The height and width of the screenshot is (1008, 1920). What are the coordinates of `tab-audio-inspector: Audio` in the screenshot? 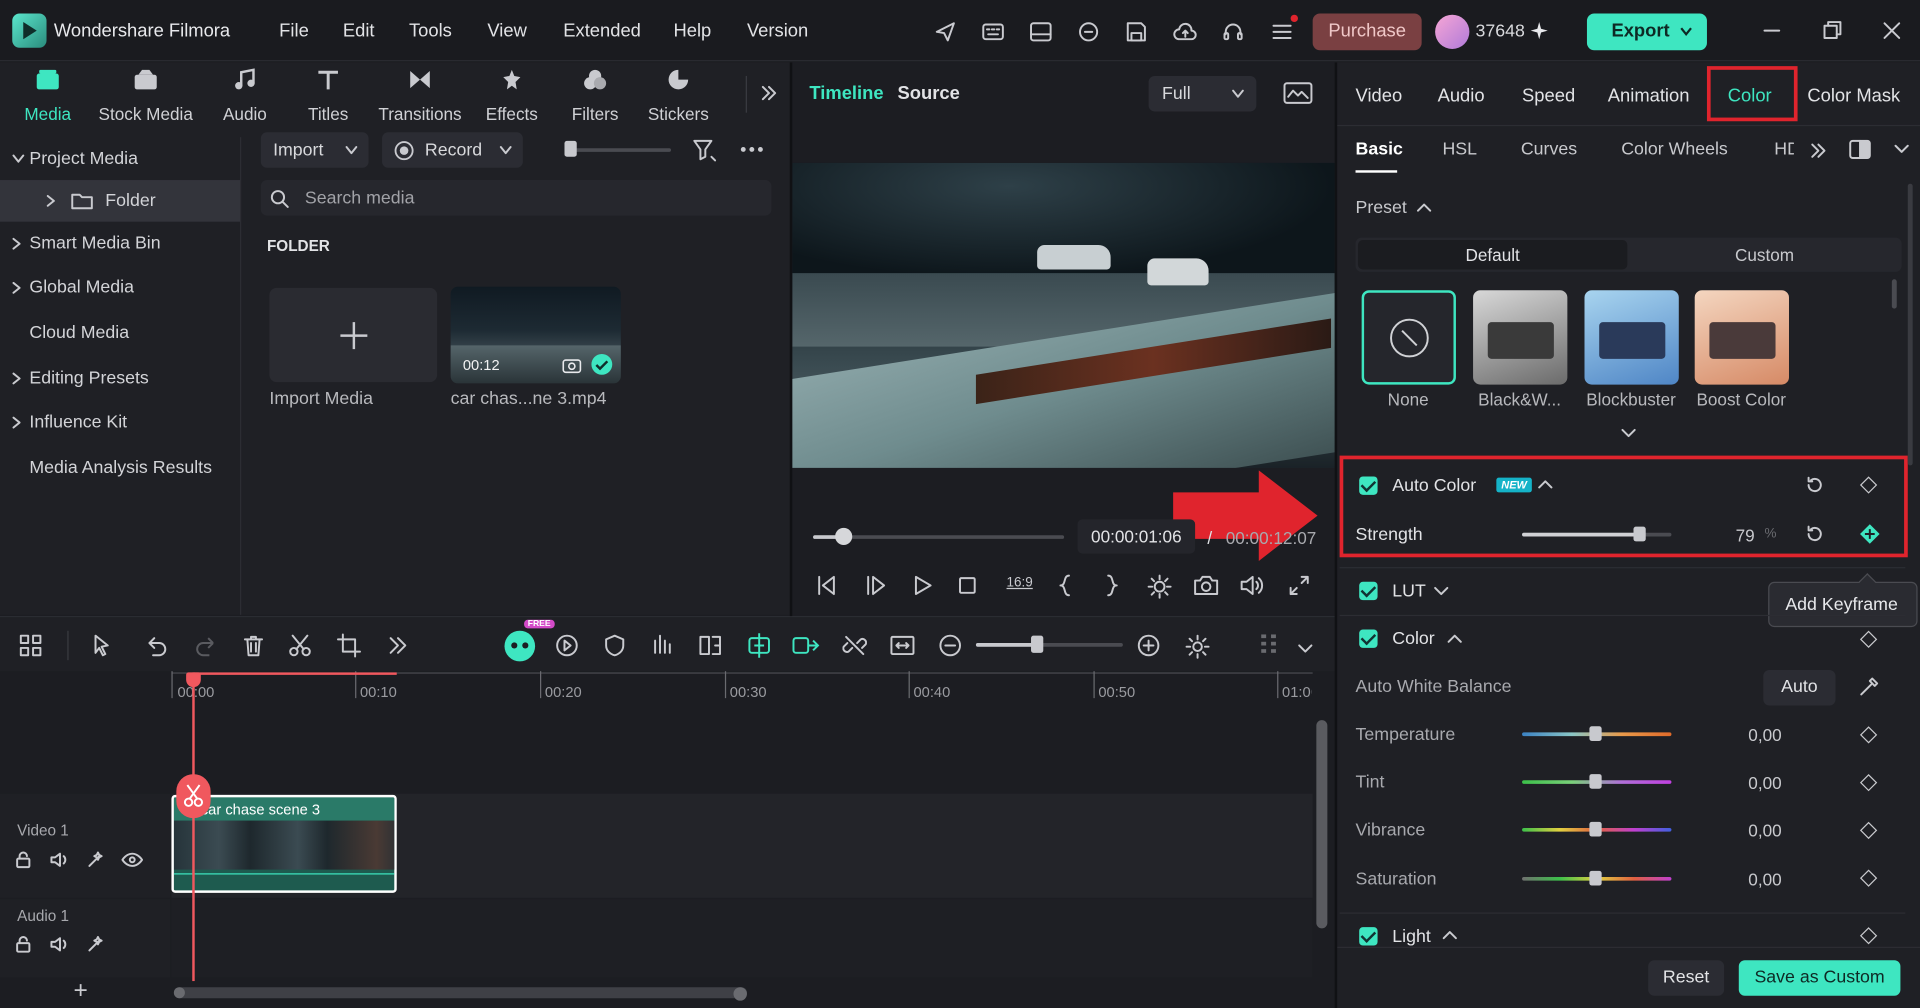 It's located at (1461, 96).